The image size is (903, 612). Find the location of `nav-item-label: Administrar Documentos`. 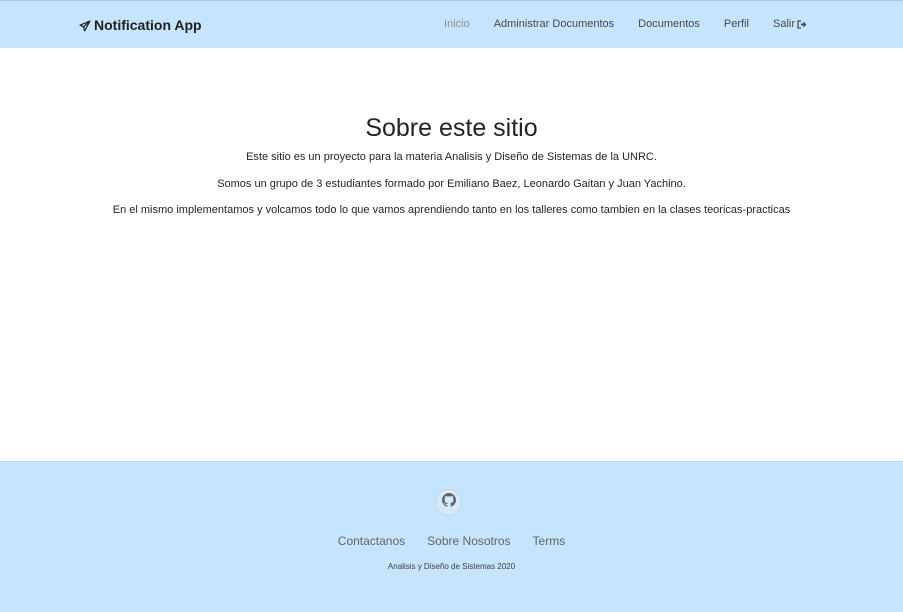

nav-item-label: Administrar Documentos is located at coordinates (554, 24).